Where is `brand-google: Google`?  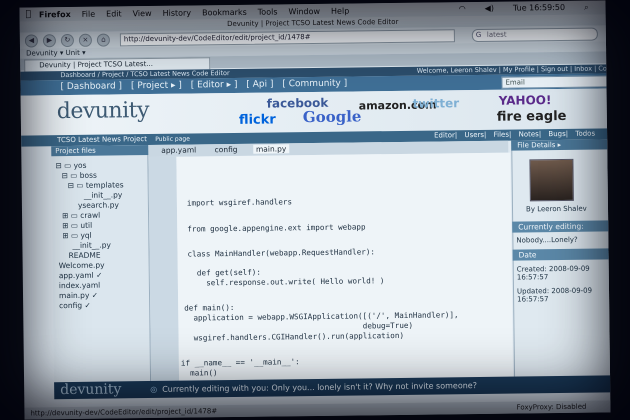
brand-google: Google is located at coordinates (332, 117).